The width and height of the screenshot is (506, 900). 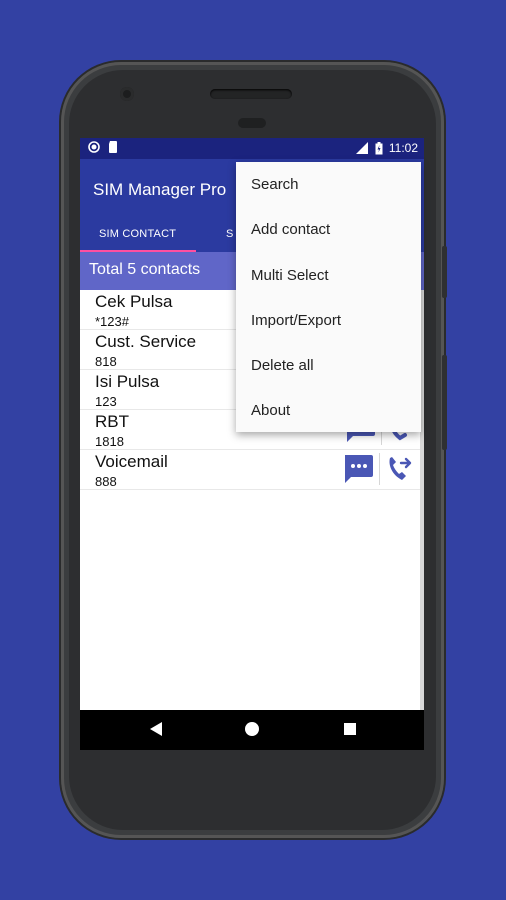 I want to click on contact-name: RBT, so click(x=112, y=421).